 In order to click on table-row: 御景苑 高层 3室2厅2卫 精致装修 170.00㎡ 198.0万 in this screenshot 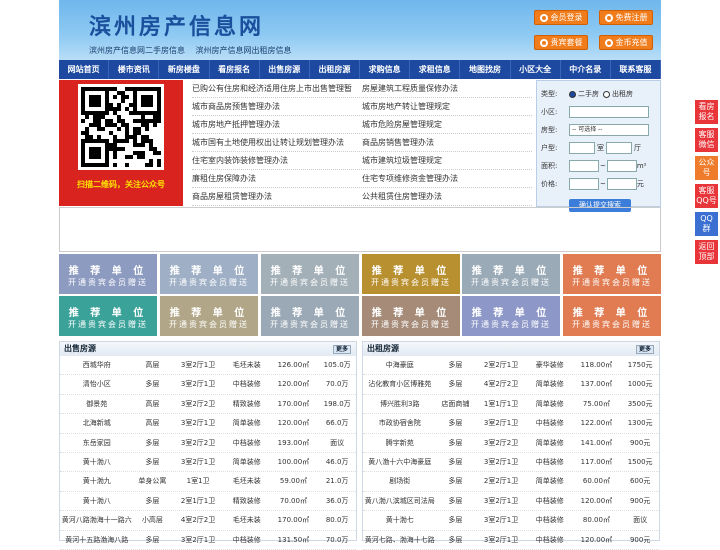, I will do `click(208, 405)`.